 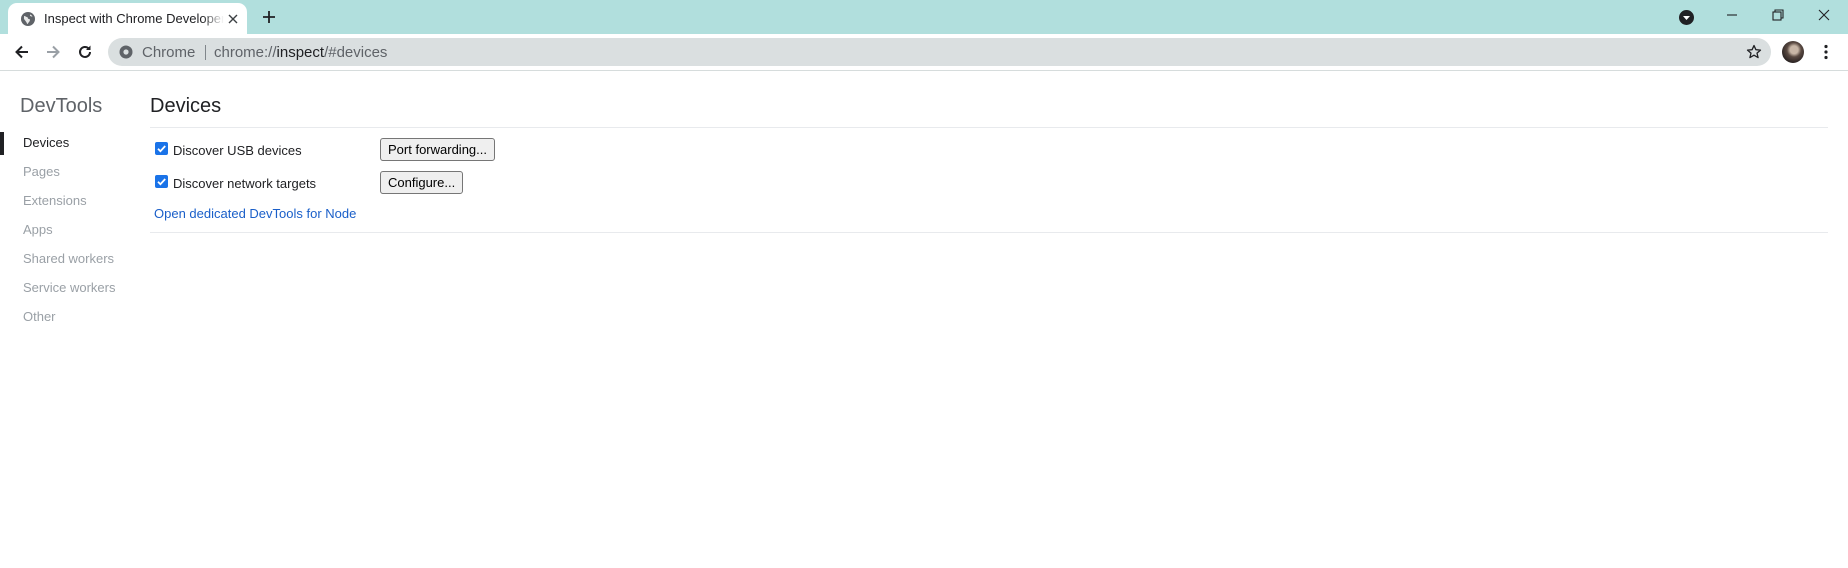 I want to click on discover-network-label: Discover network targets, so click(x=245, y=183).